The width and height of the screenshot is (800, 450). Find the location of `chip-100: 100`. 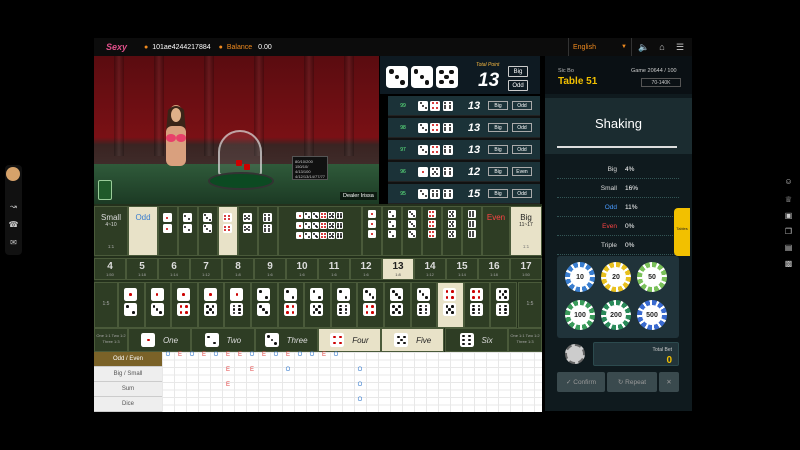

chip-100: 100 is located at coordinates (580, 315).